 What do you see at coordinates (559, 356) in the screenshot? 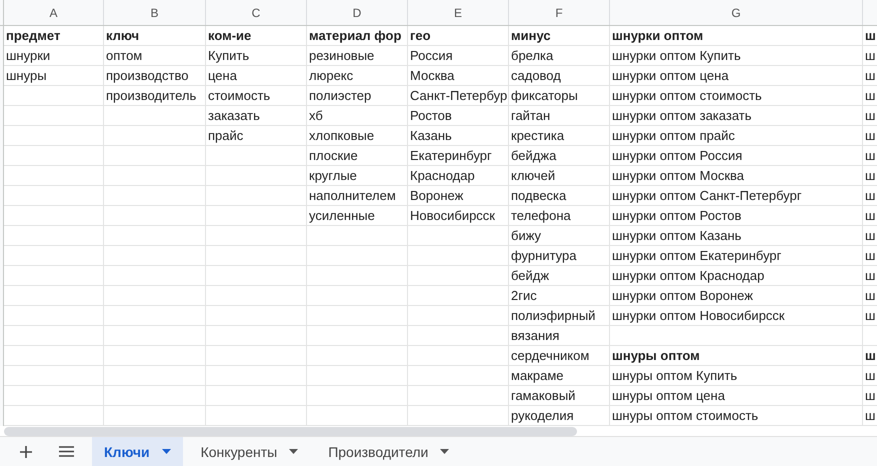
I see `table-cell: сердечником` at bounding box center [559, 356].